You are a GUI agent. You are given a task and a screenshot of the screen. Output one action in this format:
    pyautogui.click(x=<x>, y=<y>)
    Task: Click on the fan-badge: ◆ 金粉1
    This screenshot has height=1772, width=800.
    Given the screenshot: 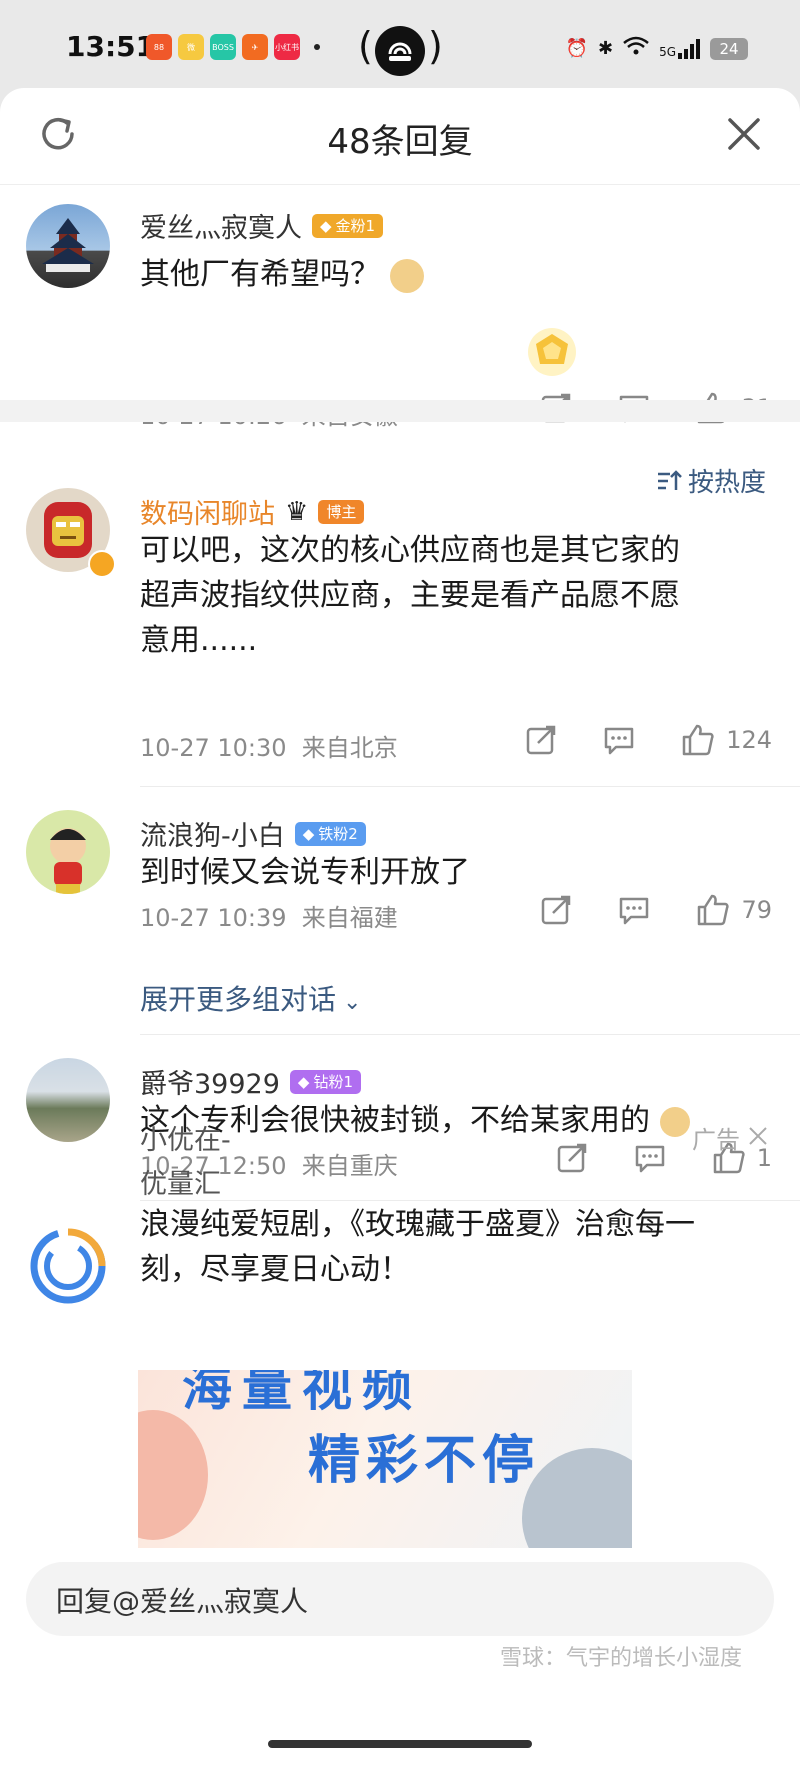 What is the action you would take?
    pyautogui.click(x=348, y=225)
    